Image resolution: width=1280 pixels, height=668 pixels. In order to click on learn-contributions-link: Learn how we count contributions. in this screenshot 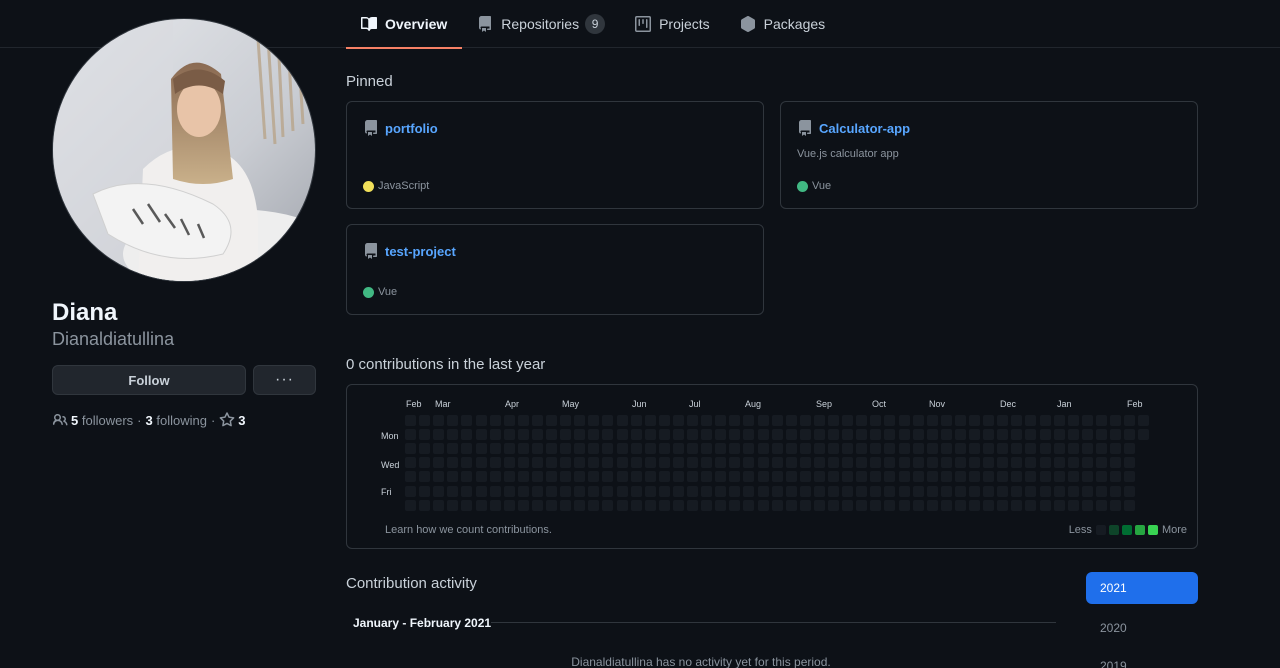, I will do `click(468, 530)`.